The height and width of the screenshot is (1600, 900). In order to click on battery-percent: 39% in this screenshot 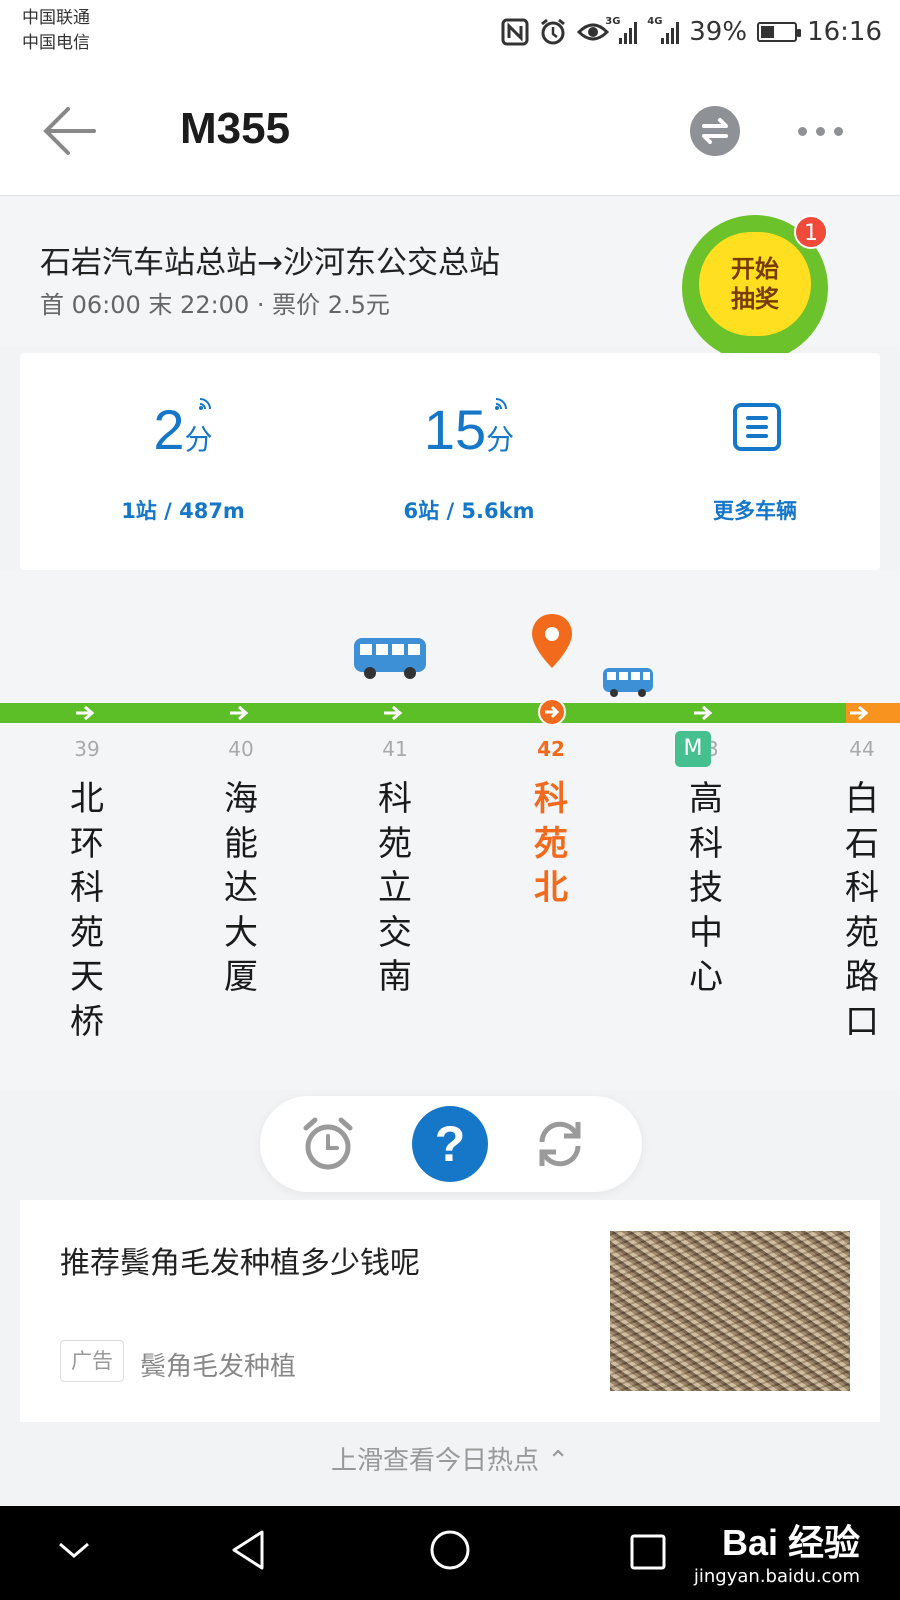, I will do `click(718, 32)`.